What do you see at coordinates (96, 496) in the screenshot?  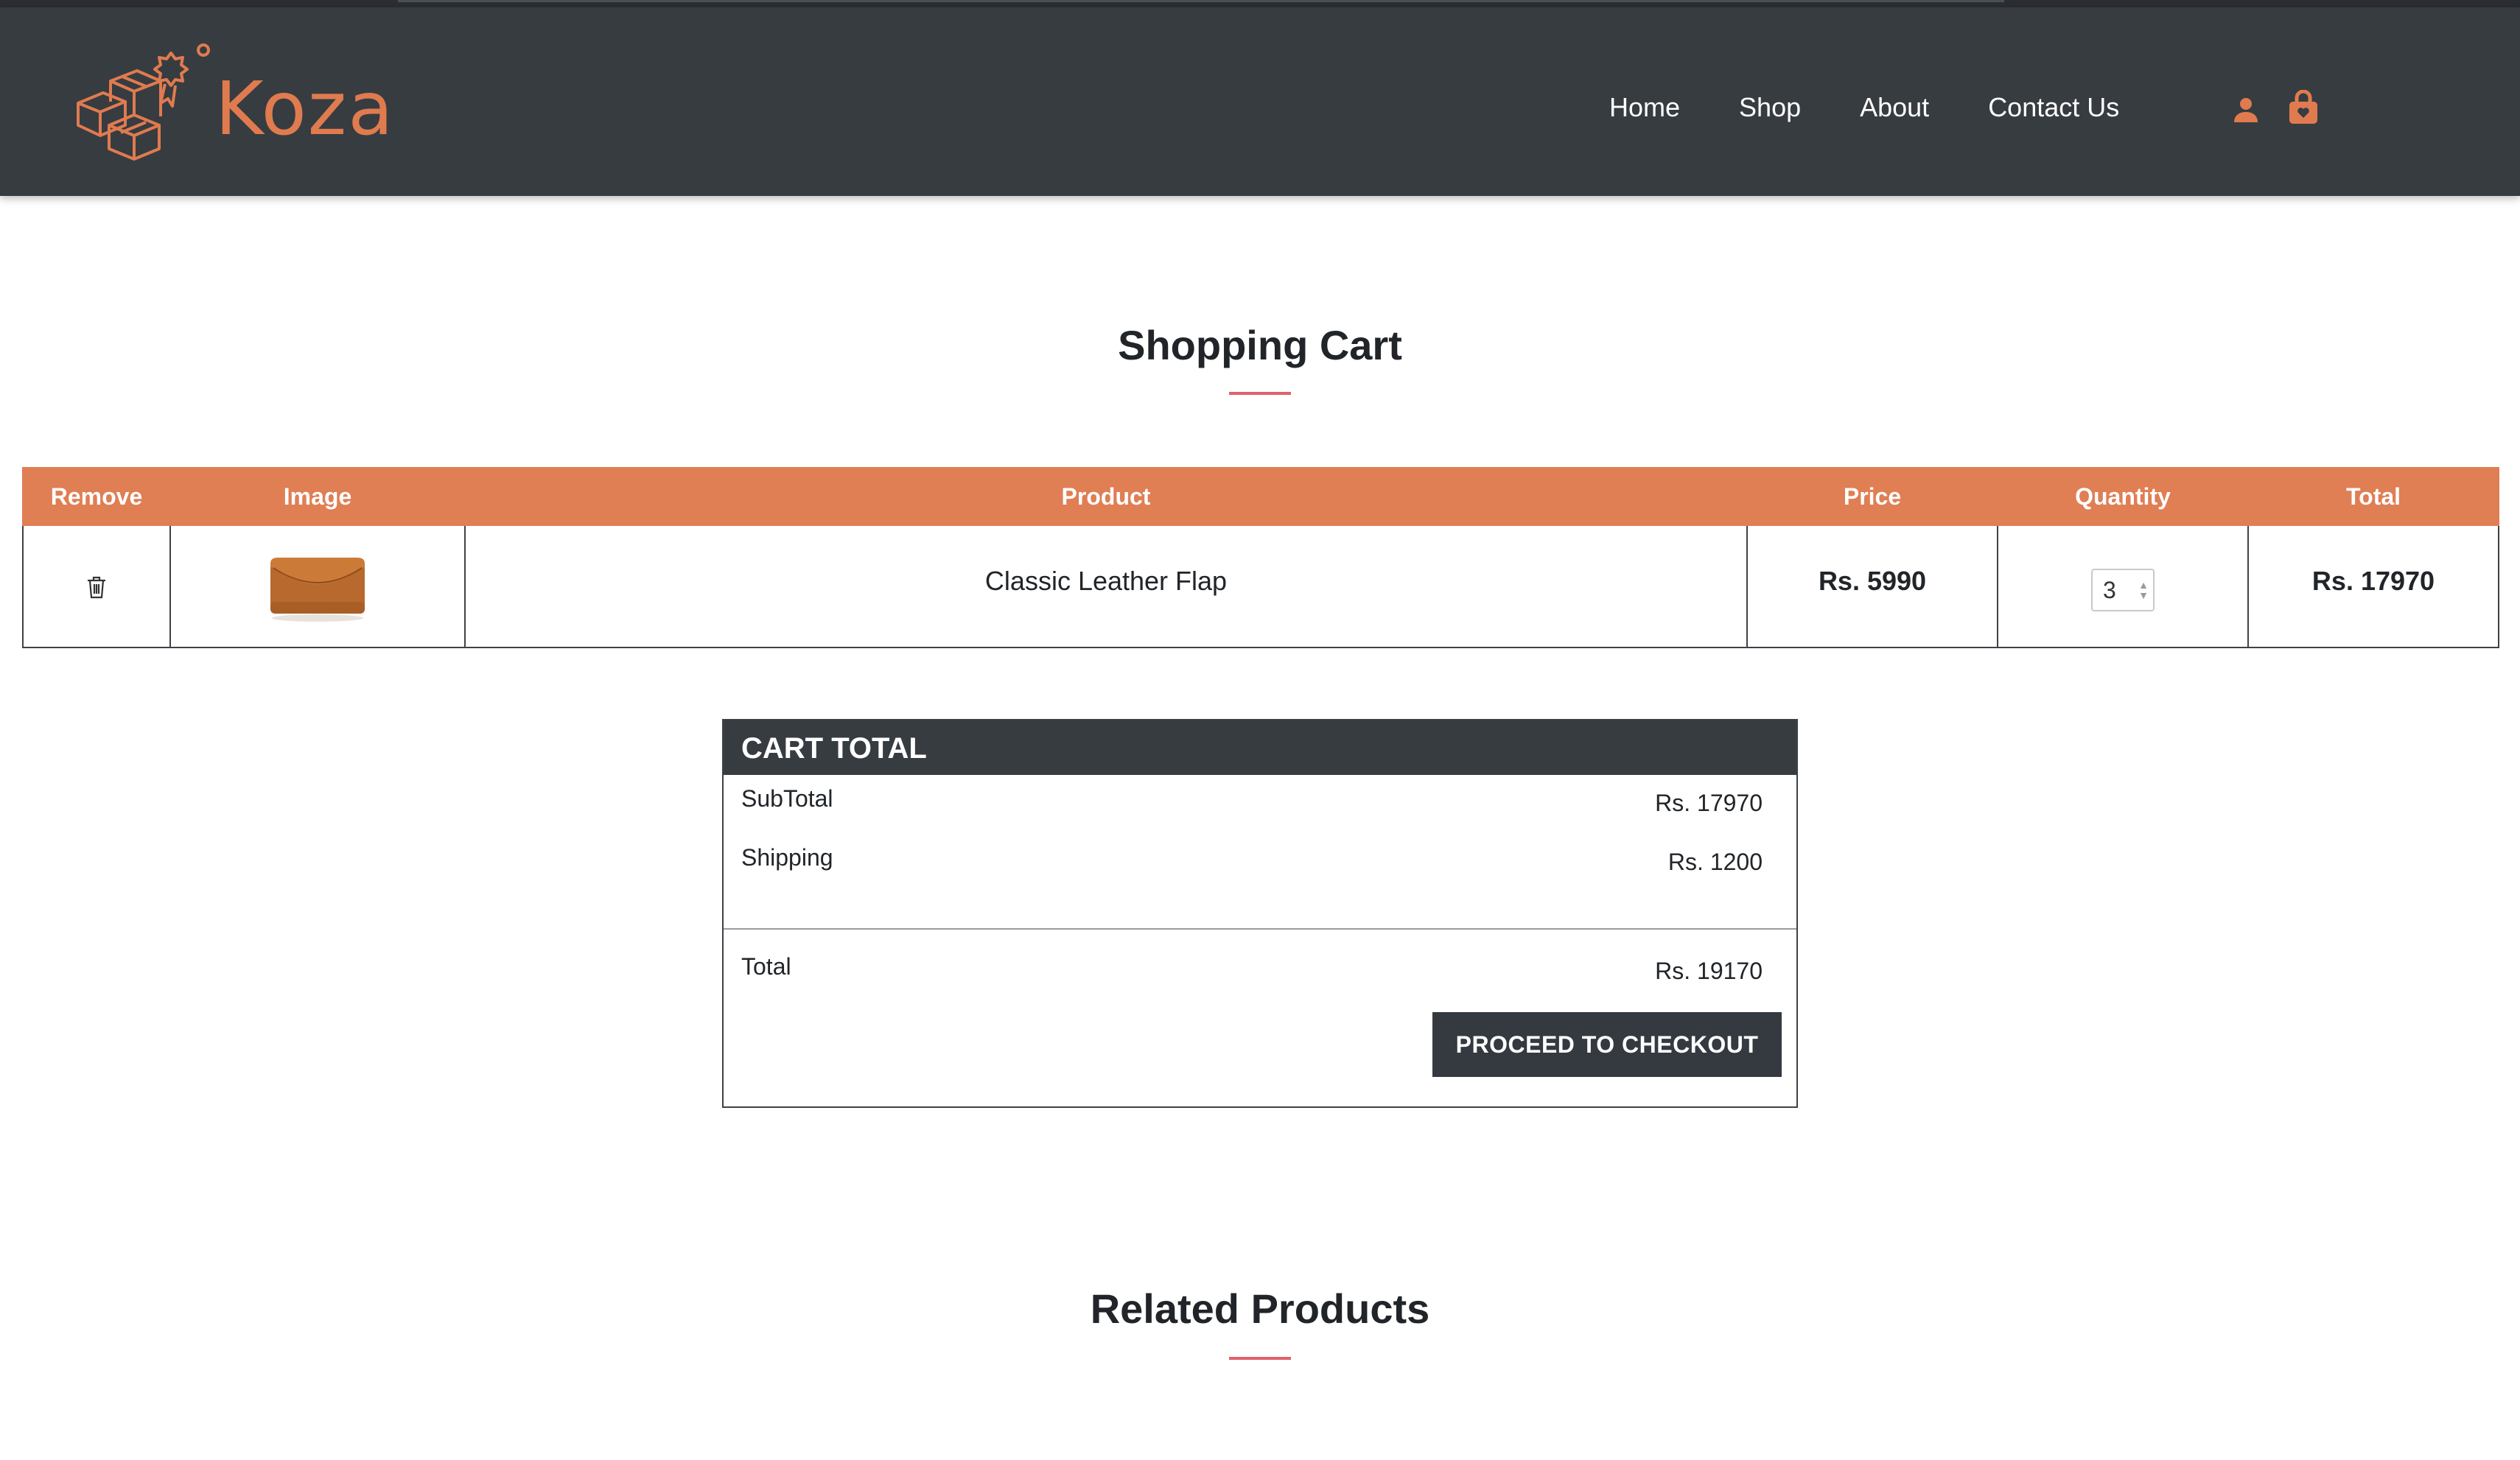 I see `column-header-remove: Remove` at bounding box center [96, 496].